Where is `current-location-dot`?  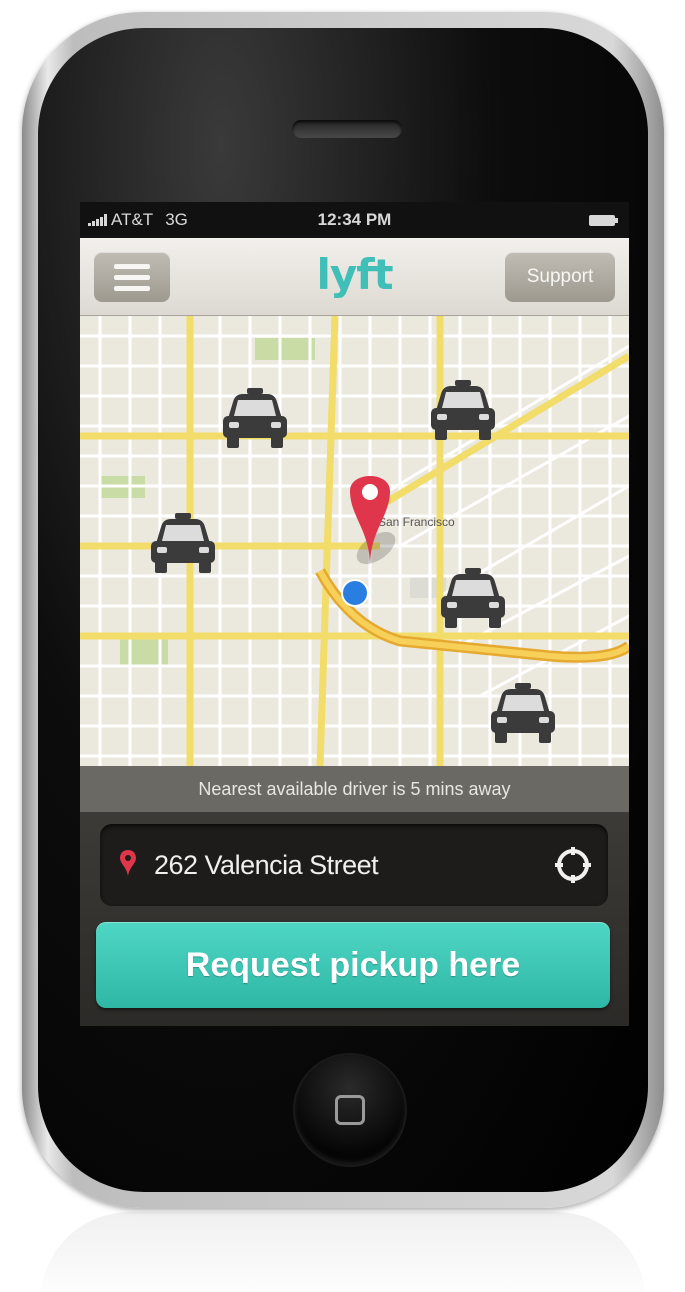 current-location-dot is located at coordinates (355, 593).